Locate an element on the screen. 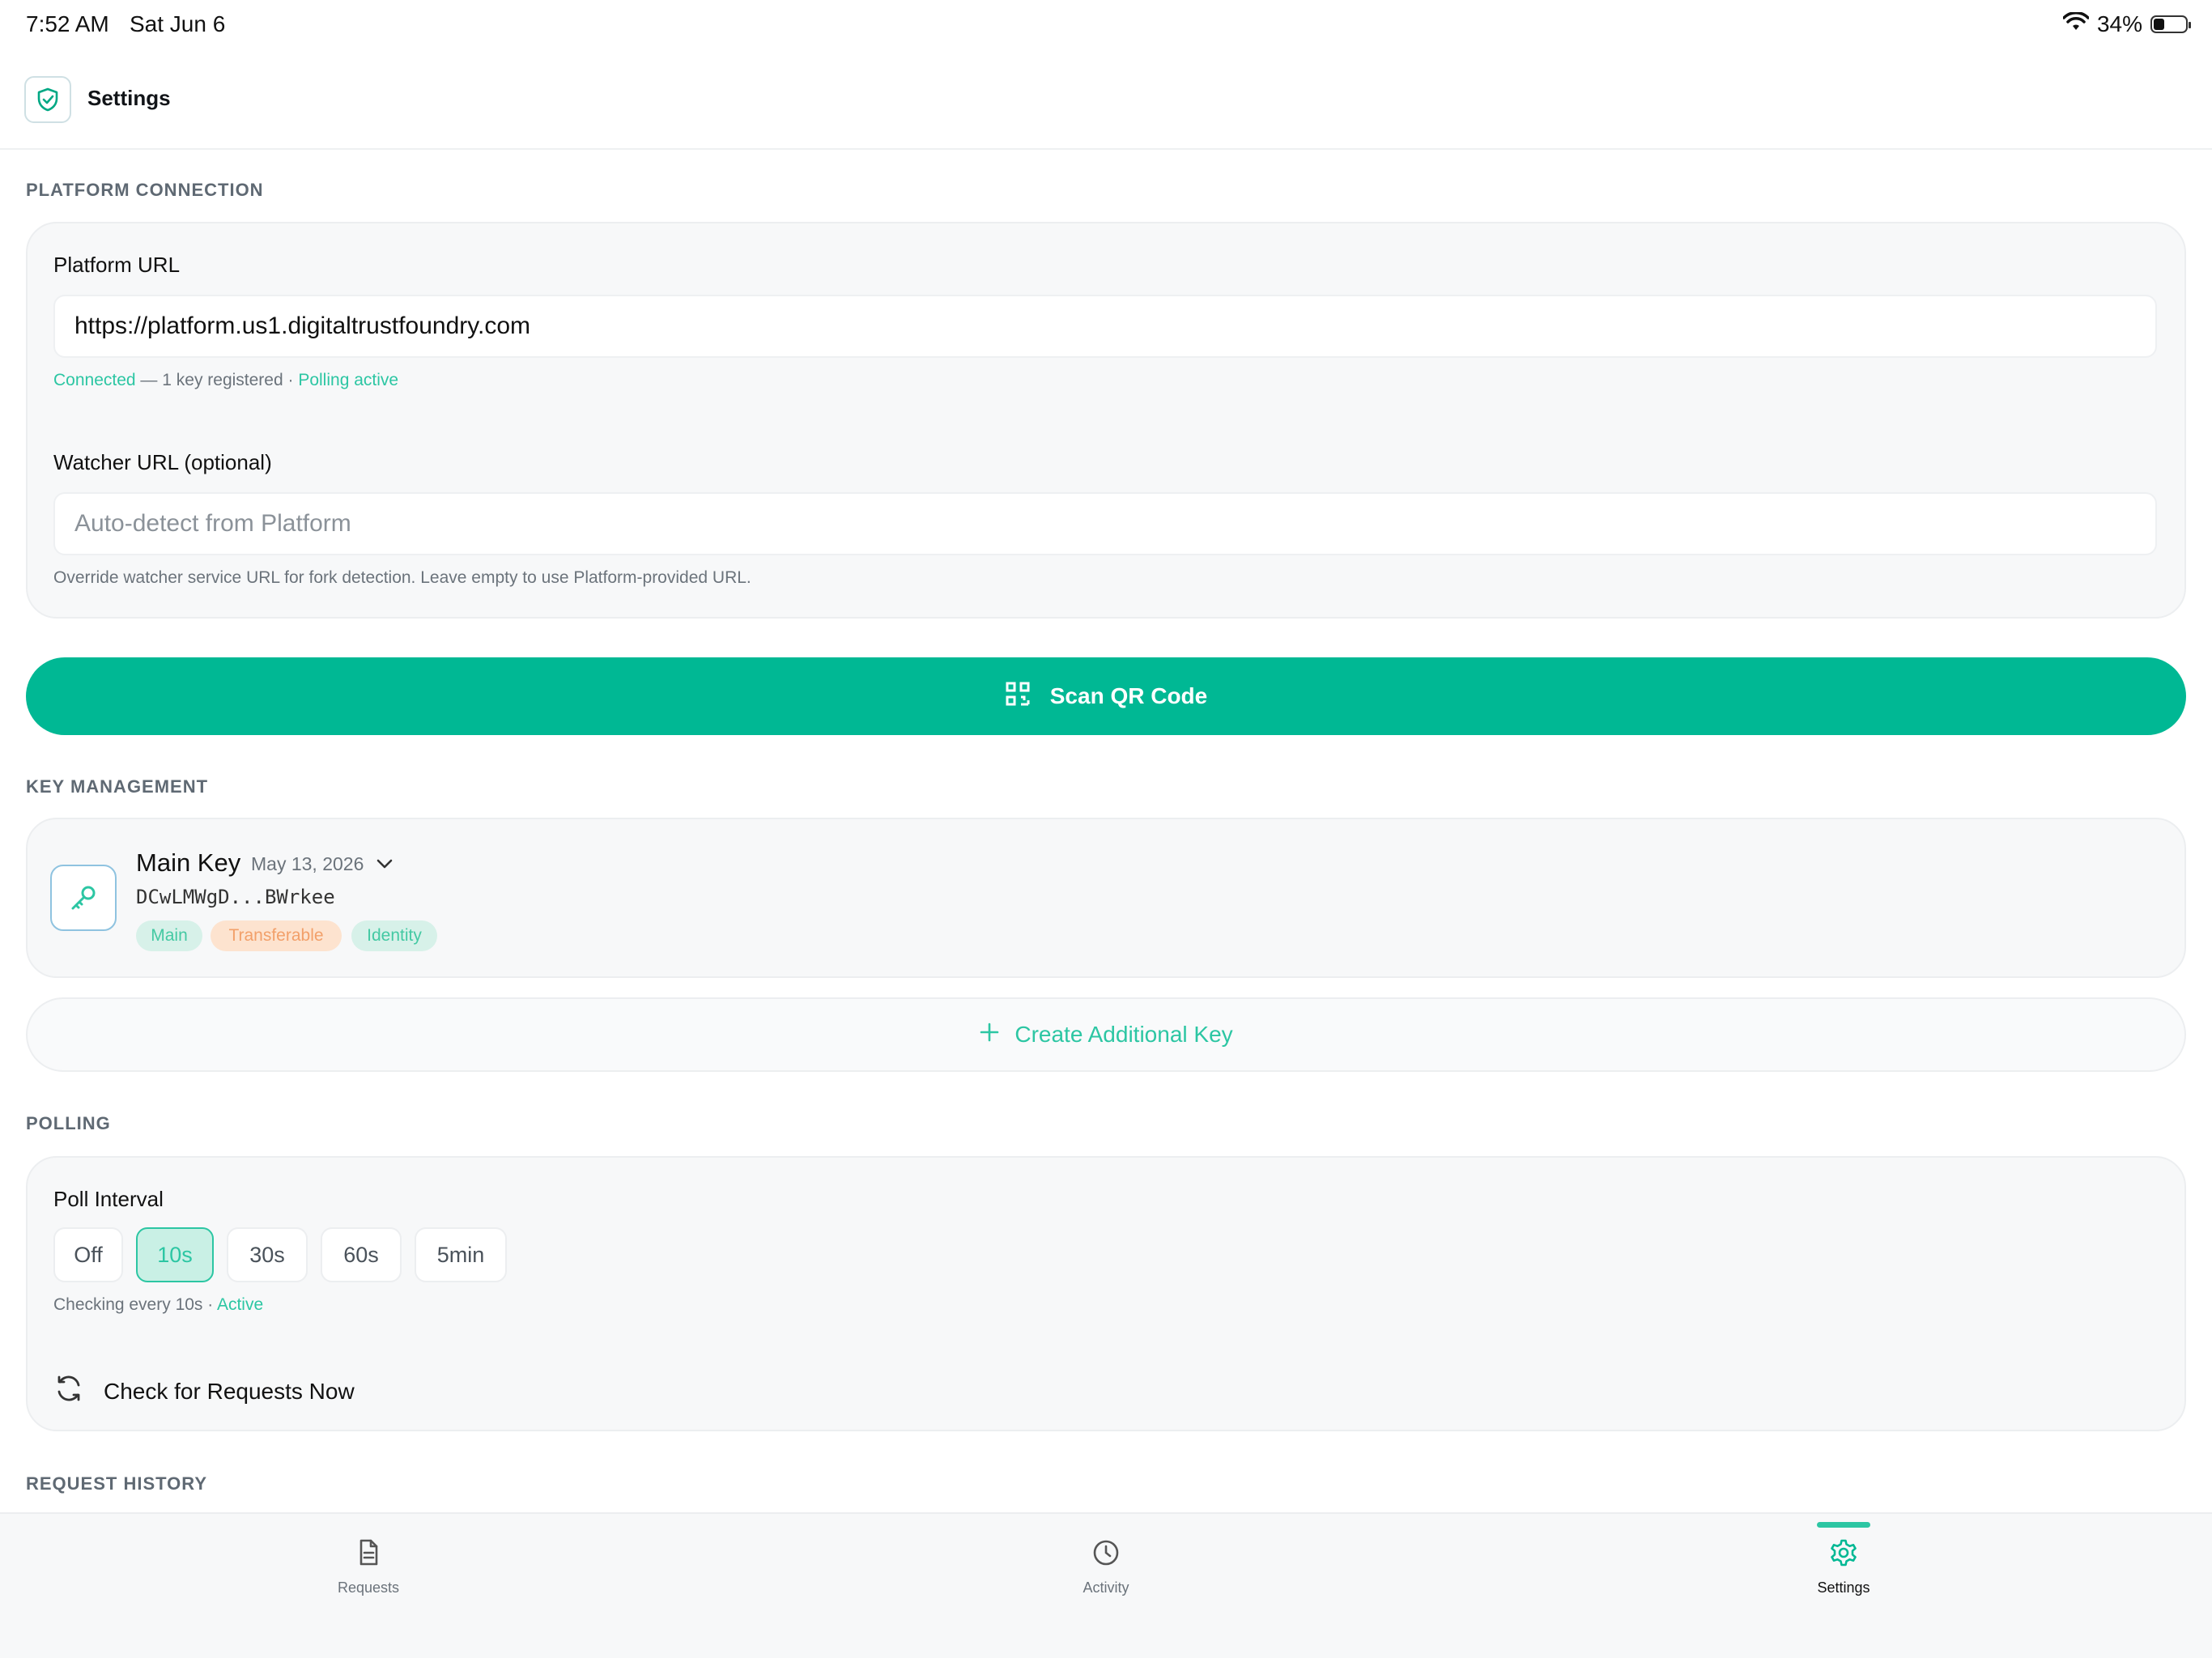 Image resolution: width=2212 pixels, height=1658 pixels. battery-icon is located at coordinates (2170, 24).